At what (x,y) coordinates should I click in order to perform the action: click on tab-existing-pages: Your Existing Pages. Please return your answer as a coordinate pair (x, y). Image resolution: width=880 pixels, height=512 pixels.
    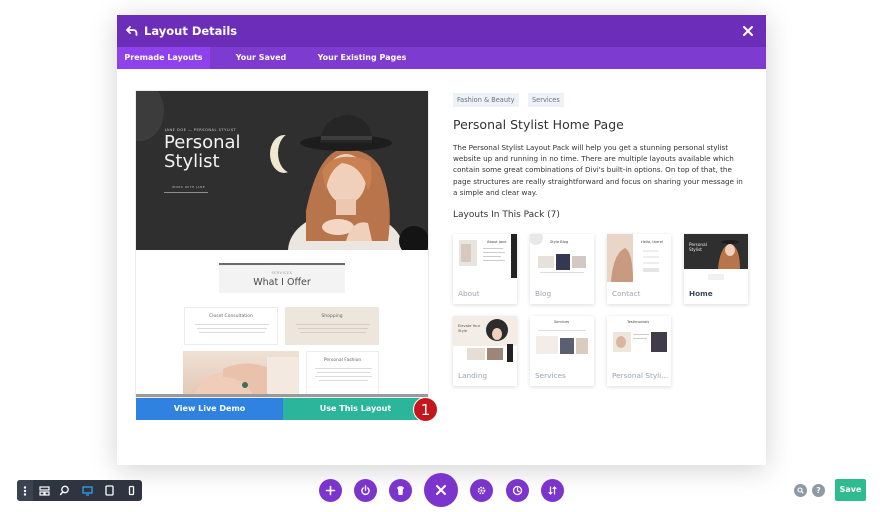
    Looking at the image, I should click on (362, 58).